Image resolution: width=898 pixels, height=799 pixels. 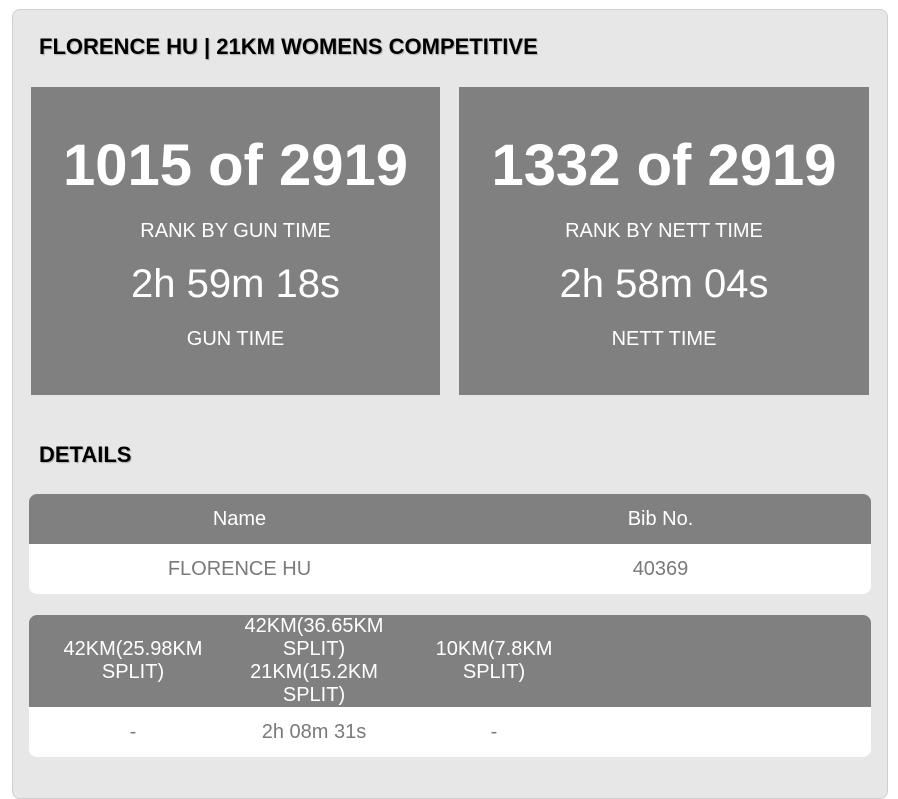 I want to click on table-header-row: Name Bib No., so click(x=450, y=519).